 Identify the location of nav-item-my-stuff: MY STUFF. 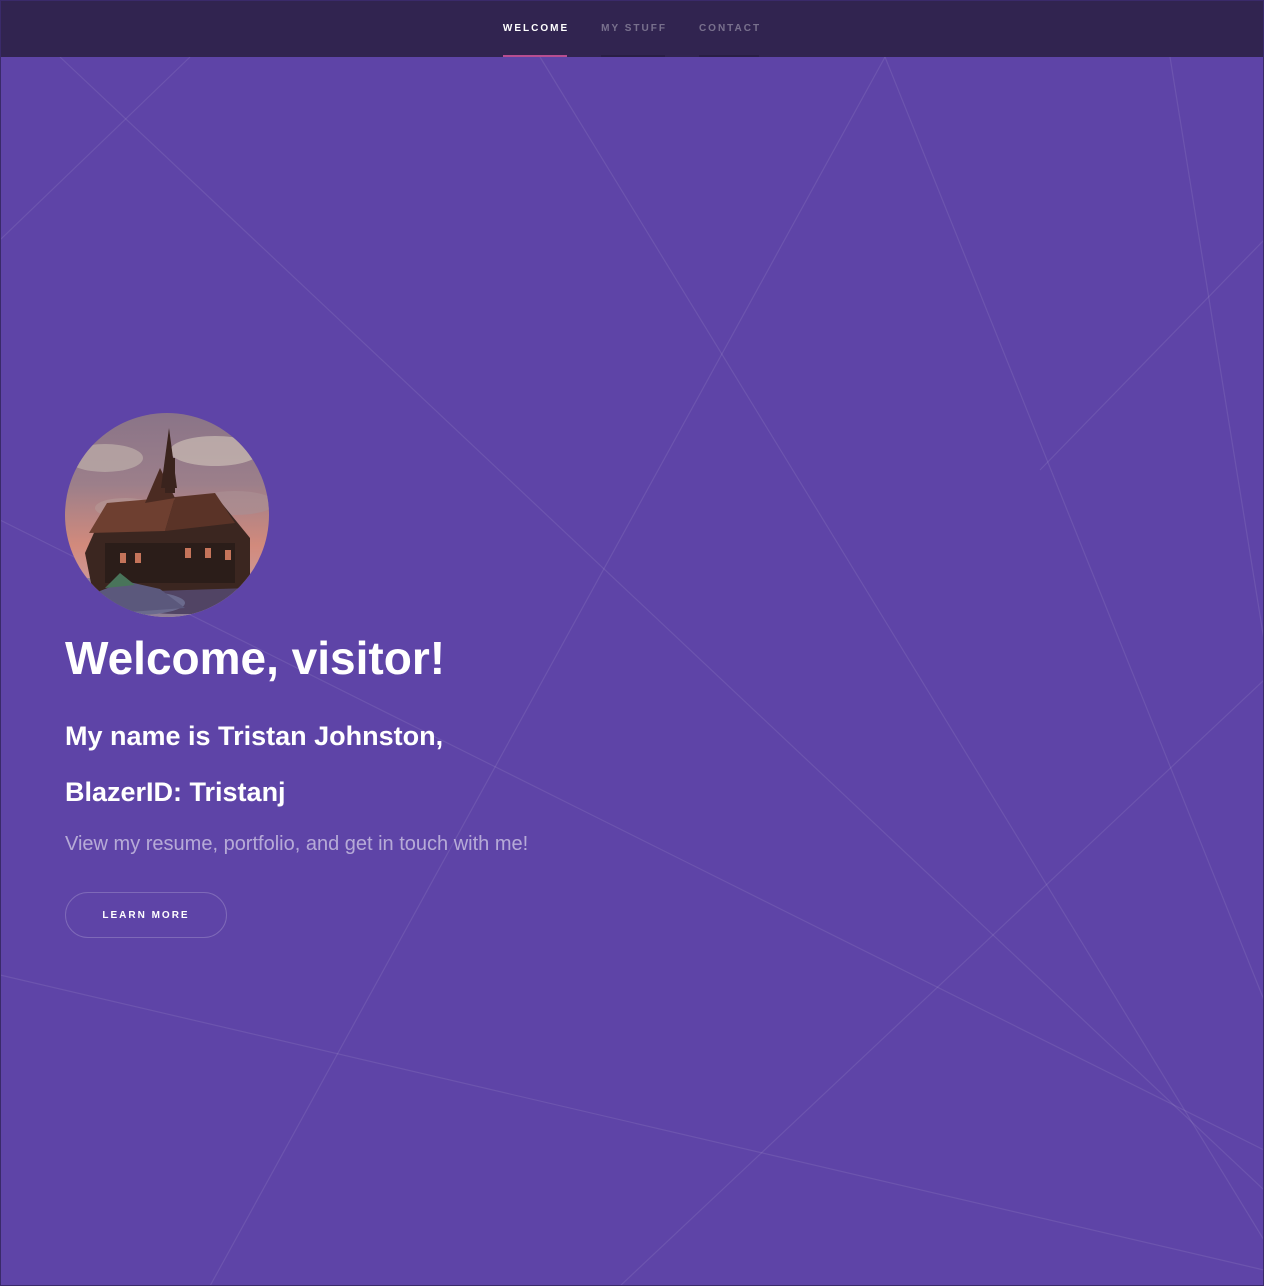
(634, 28).